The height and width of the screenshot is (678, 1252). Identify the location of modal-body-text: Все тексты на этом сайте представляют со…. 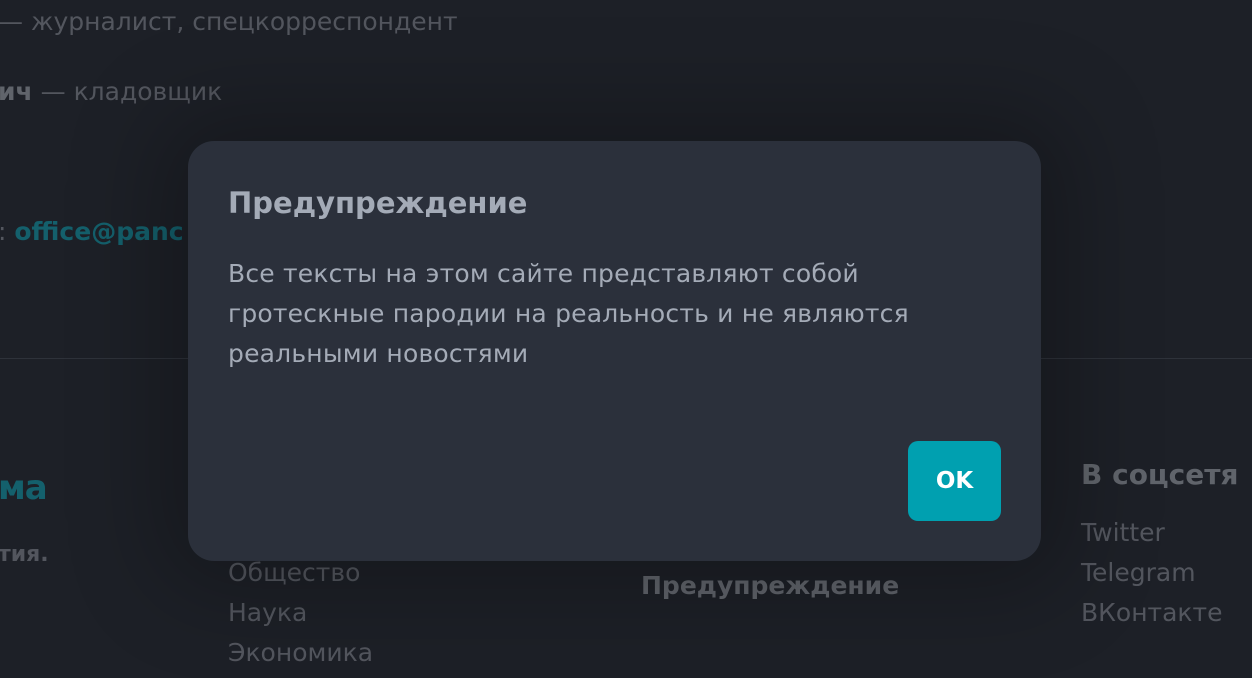
(568, 313).